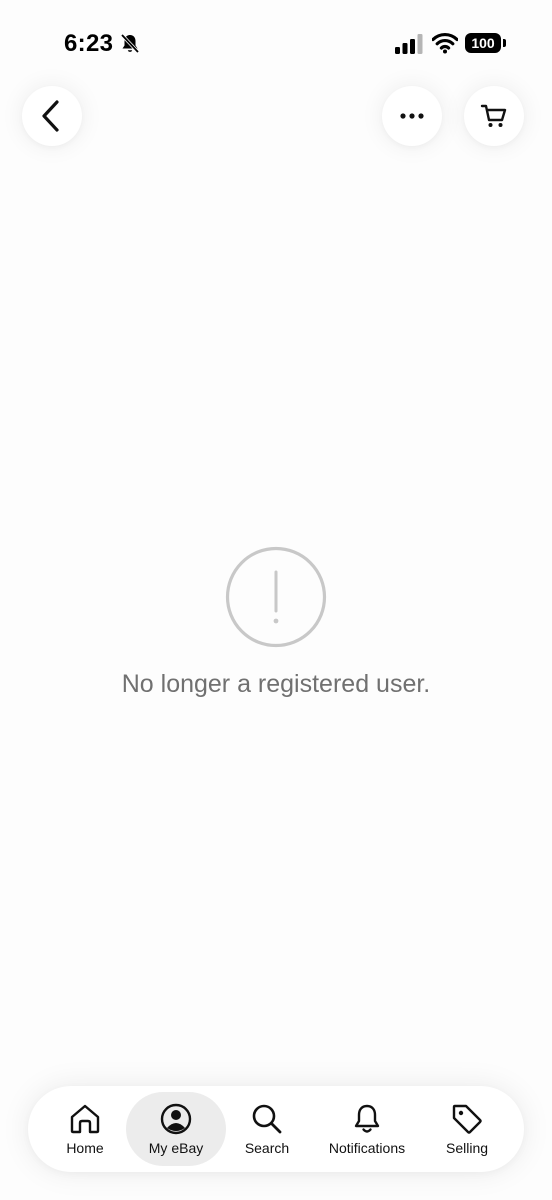  I want to click on status-time: 6:23, so click(89, 43).